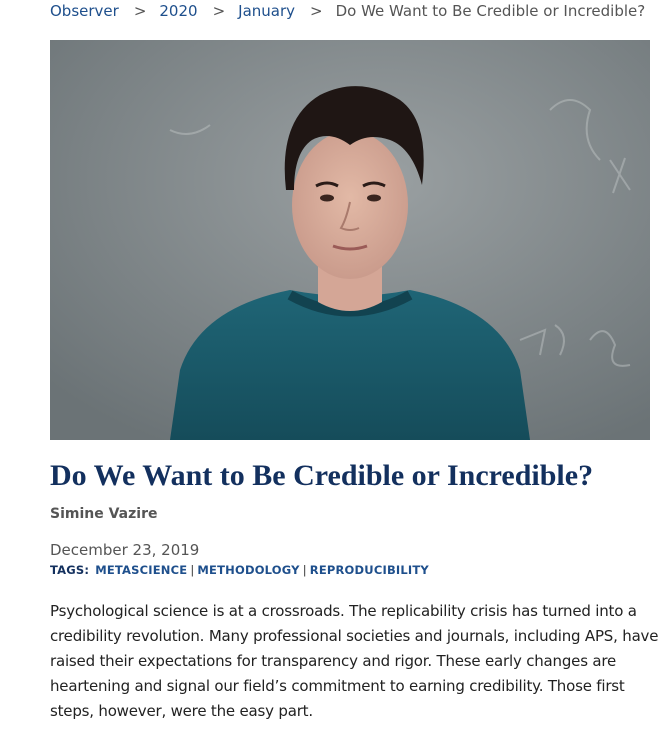 The image size is (669, 737). What do you see at coordinates (266, 11) in the screenshot?
I see `breadcrumb-january-link: January` at bounding box center [266, 11].